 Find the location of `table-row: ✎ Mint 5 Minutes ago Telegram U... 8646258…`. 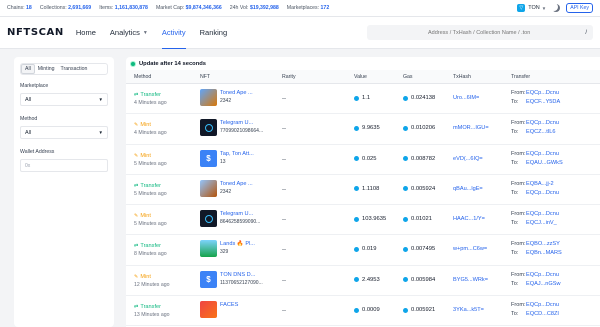

table-row: ✎ Mint 5 Minutes ago Telegram U... 8646258… is located at coordinates (363, 220).